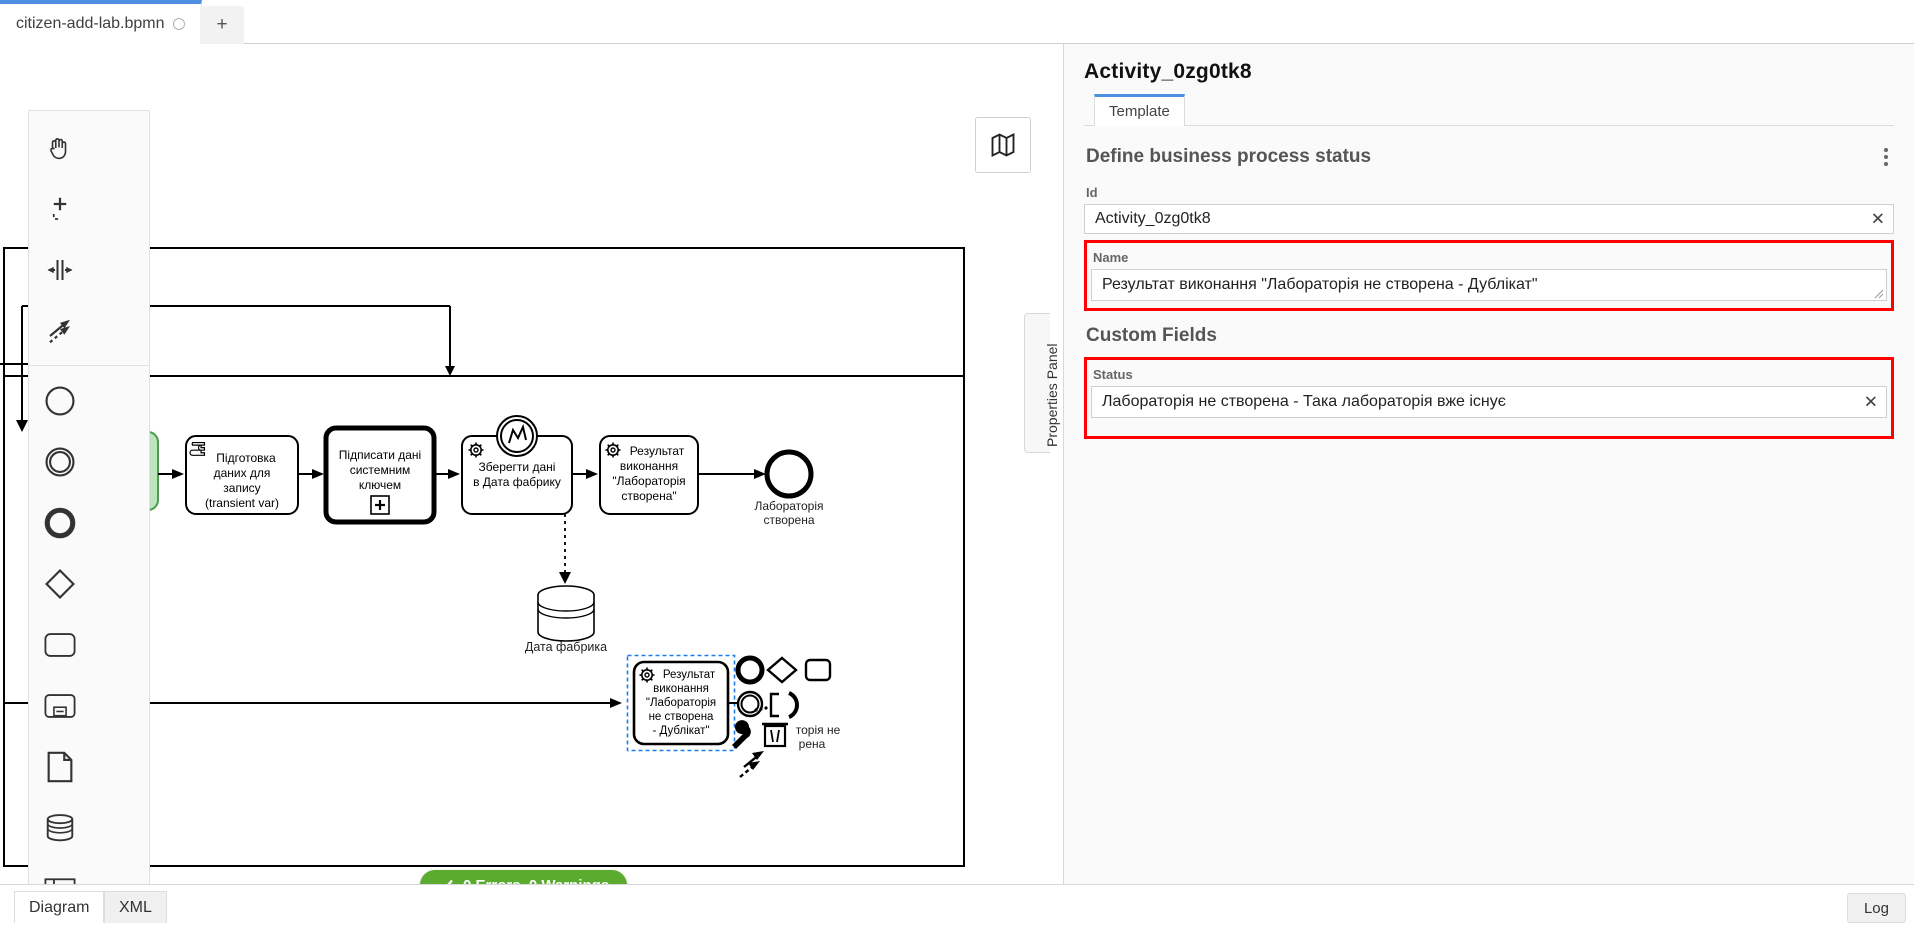 The height and width of the screenshot is (929, 1914). What do you see at coordinates (1042, 383) in the screenshot?
I see `properties-panel-toggle: Properties Panel` at bounding box center [1042, 383].